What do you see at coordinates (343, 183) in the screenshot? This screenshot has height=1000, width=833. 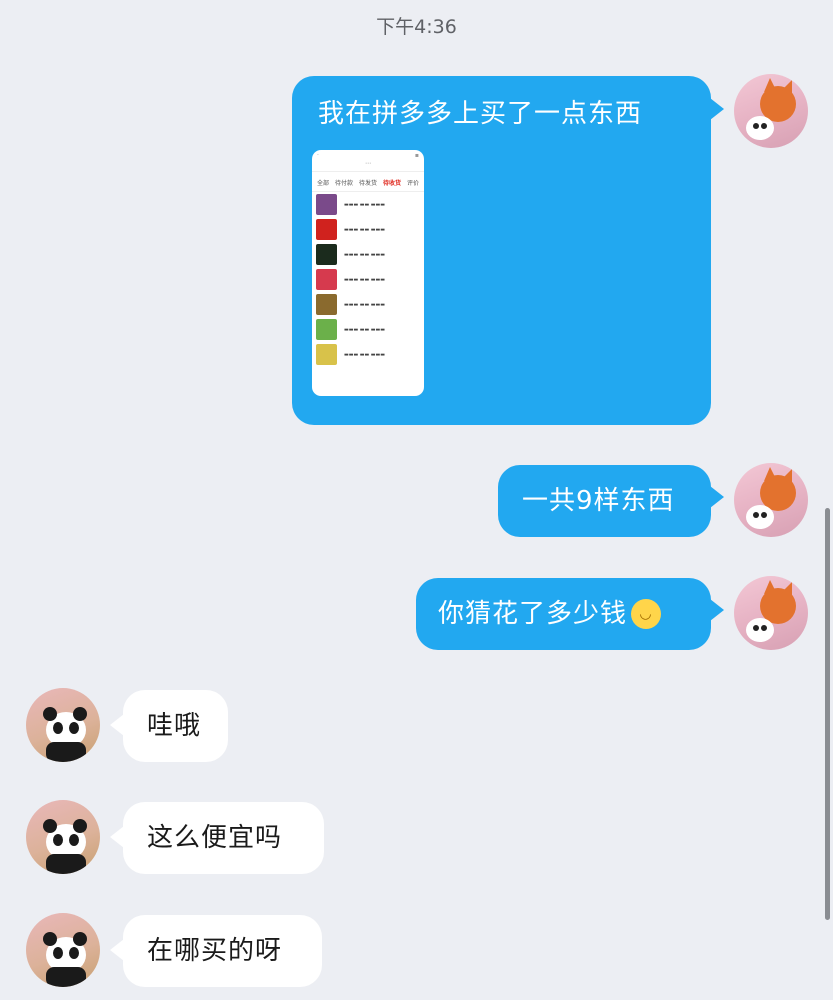 I see `screenshot-tab: 待付款` at bounding box center [343, 183].